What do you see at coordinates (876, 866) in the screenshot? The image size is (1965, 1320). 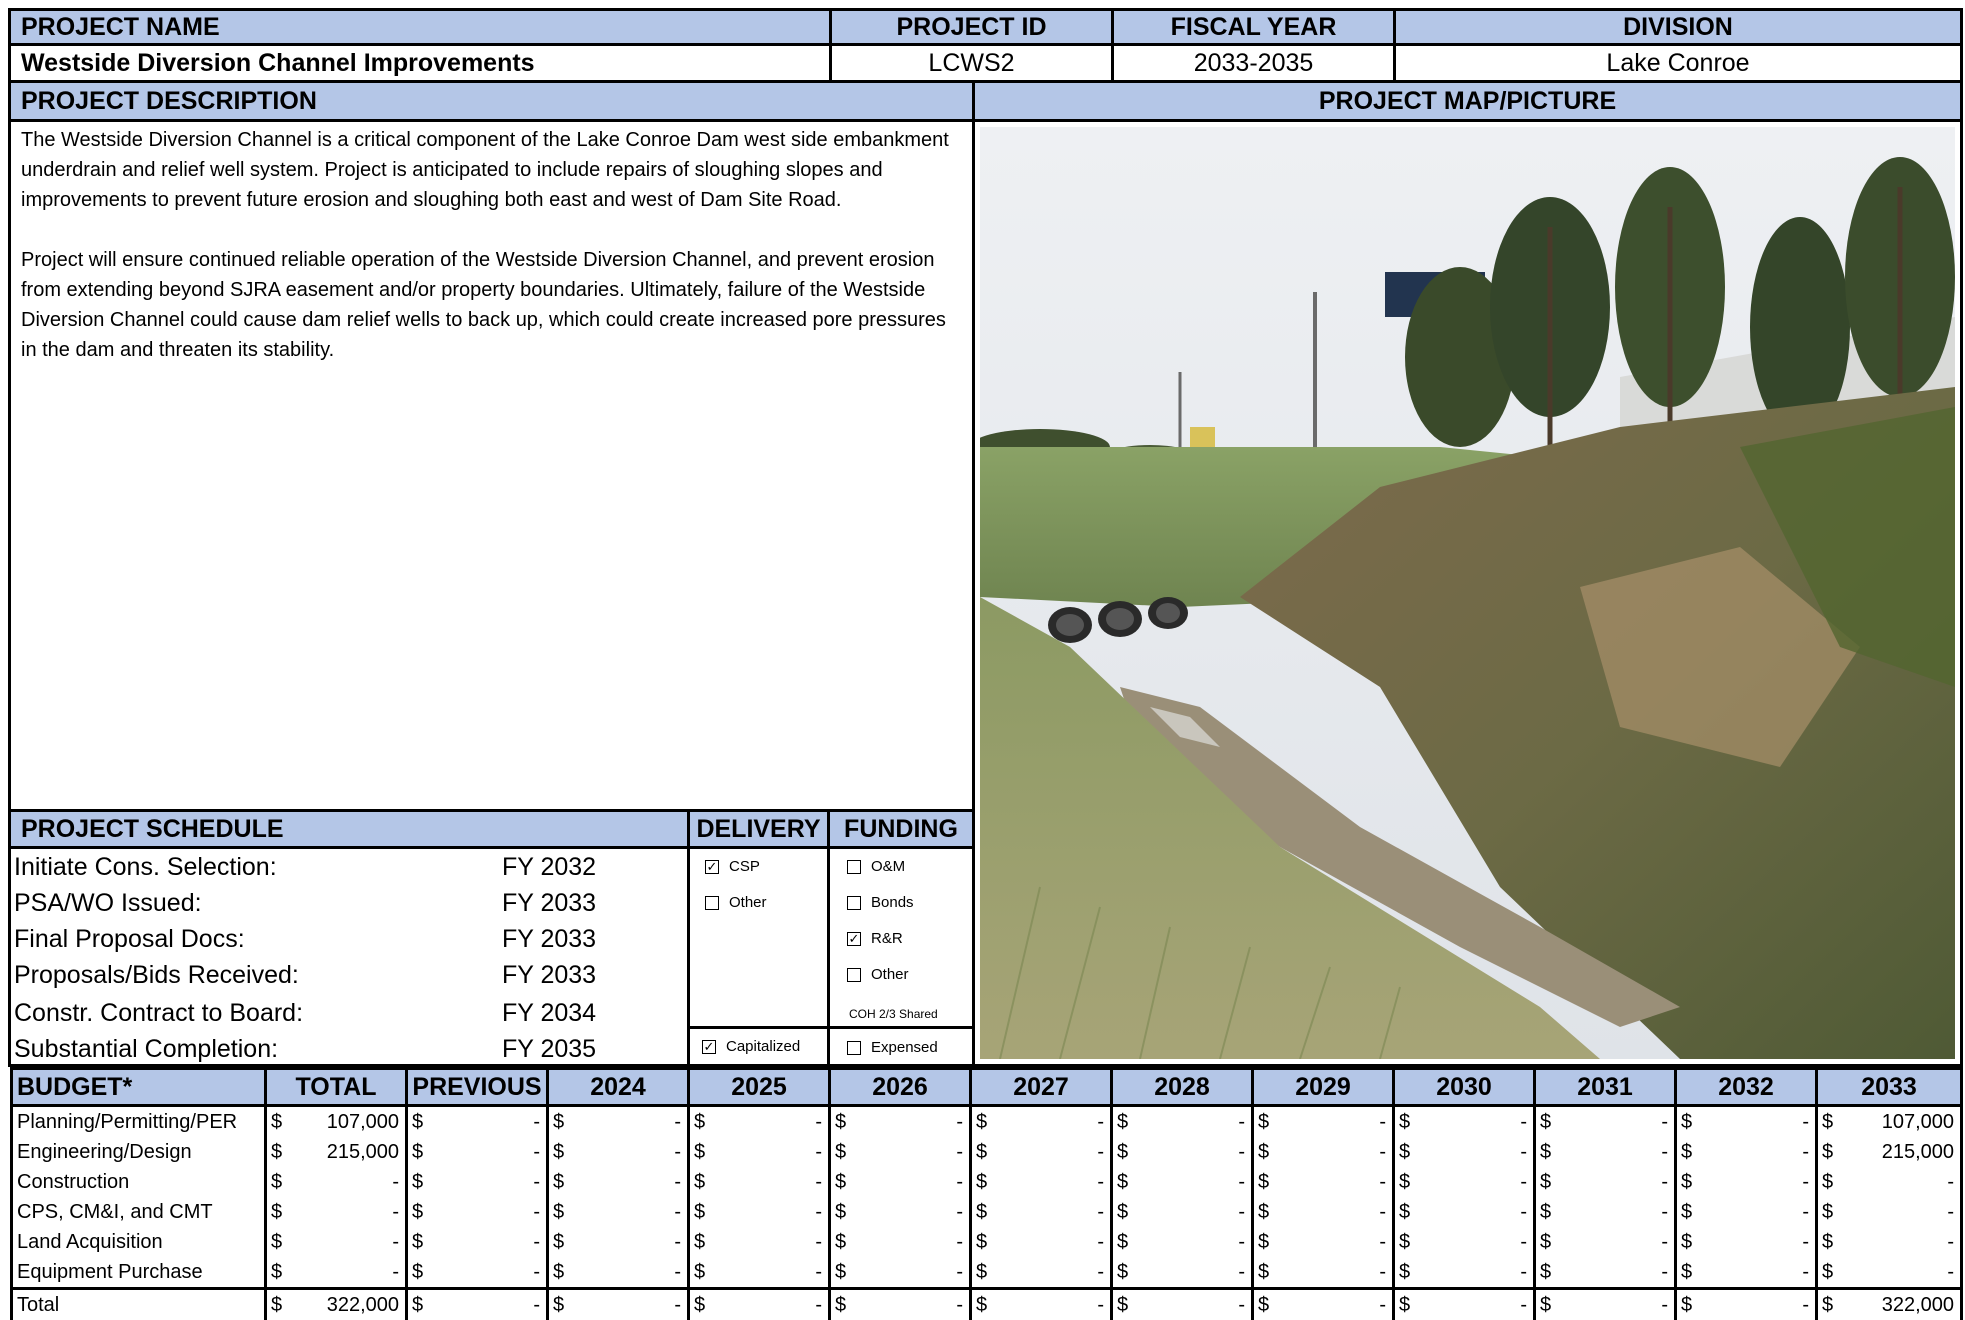 I see `funding-om-checkbox: O&M` at bounding box center [876, 866].